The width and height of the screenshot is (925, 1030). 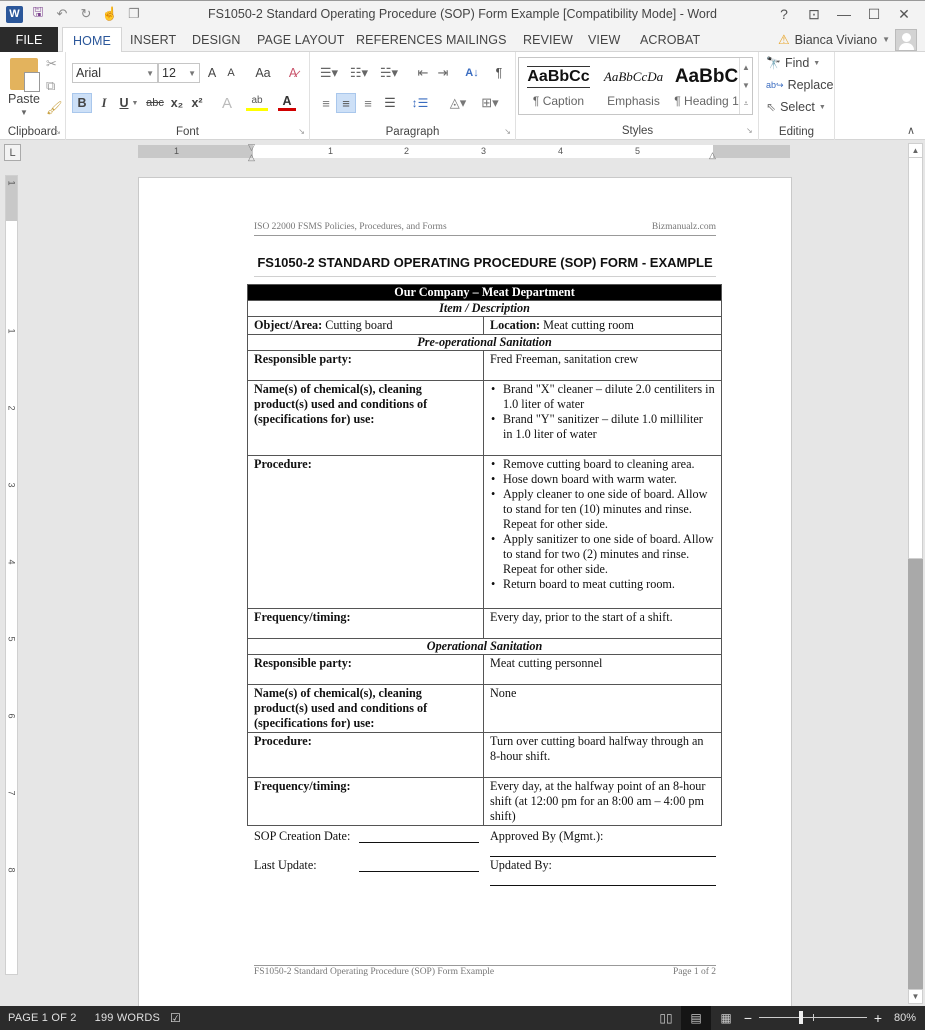 I want to click on print-layout-icon: ▤, so click(x=696, y=1018).